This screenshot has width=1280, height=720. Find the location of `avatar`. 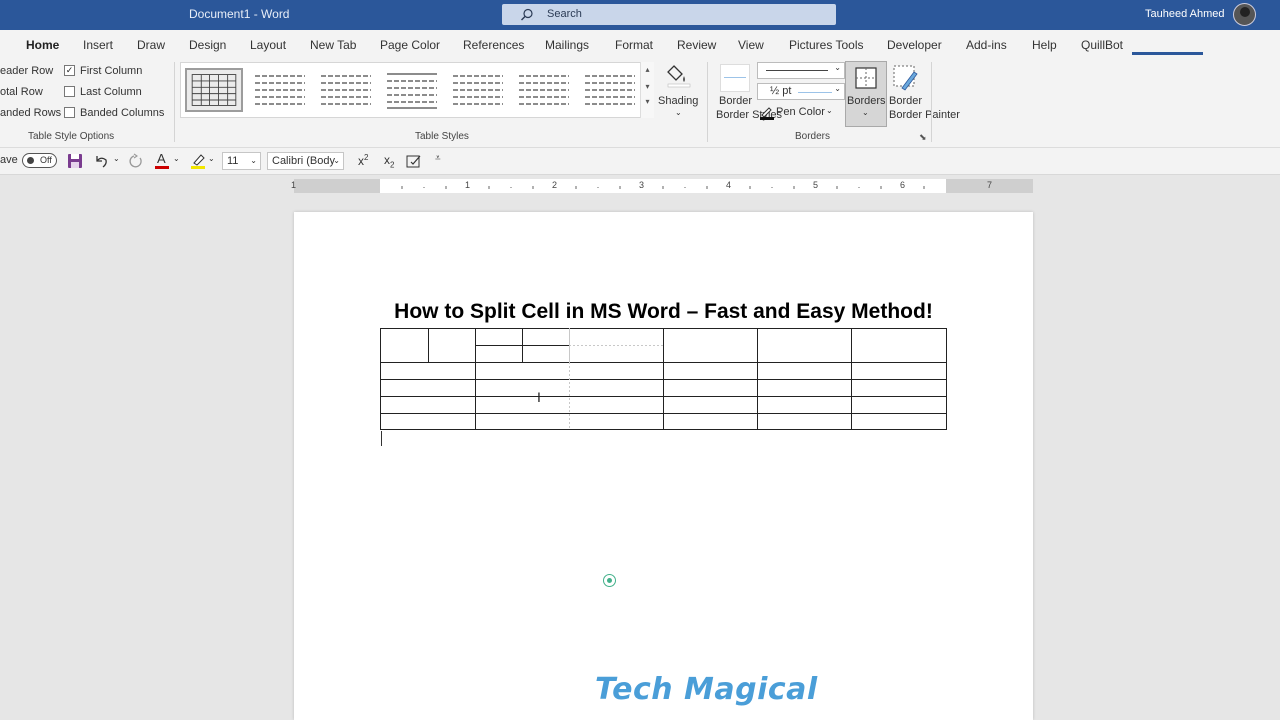

avatar is located at coordinates (1244, 14).